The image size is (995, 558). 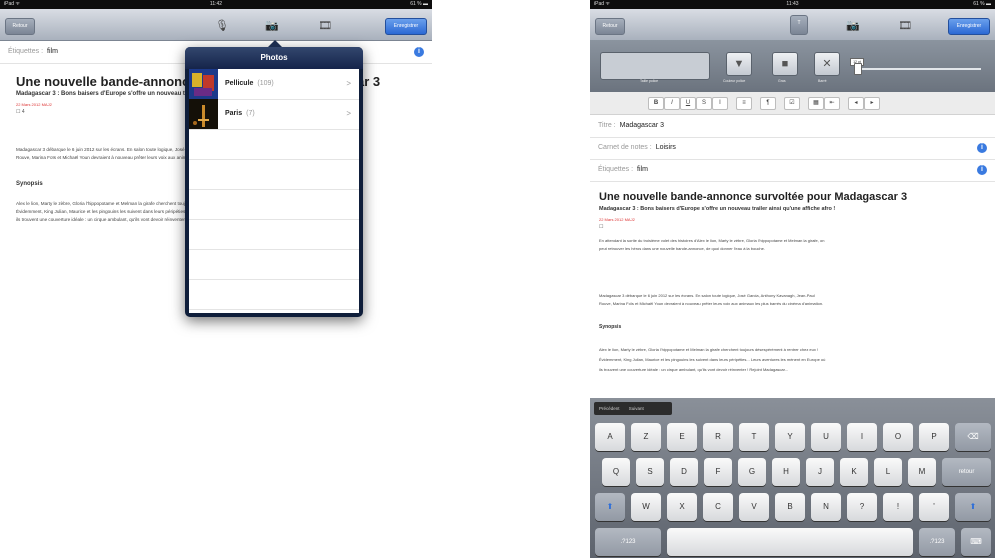 I want to click on battery-label: 61 % ▬, so click(x=419, y=4).